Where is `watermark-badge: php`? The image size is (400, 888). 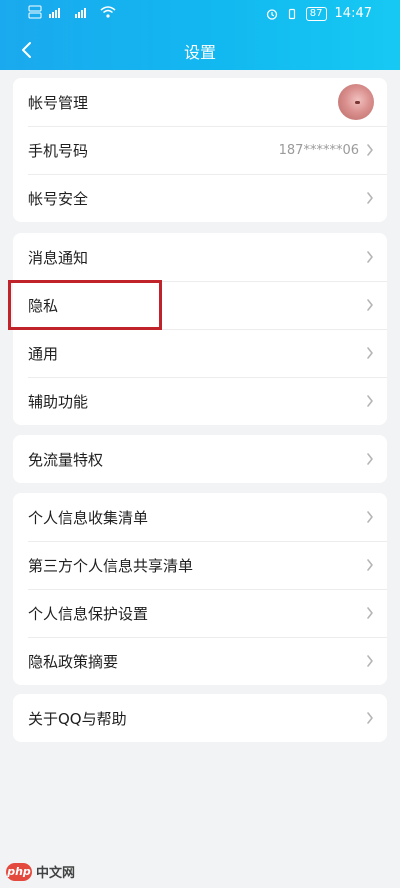
watermark-badge: php is located at coordinates (19, 871).